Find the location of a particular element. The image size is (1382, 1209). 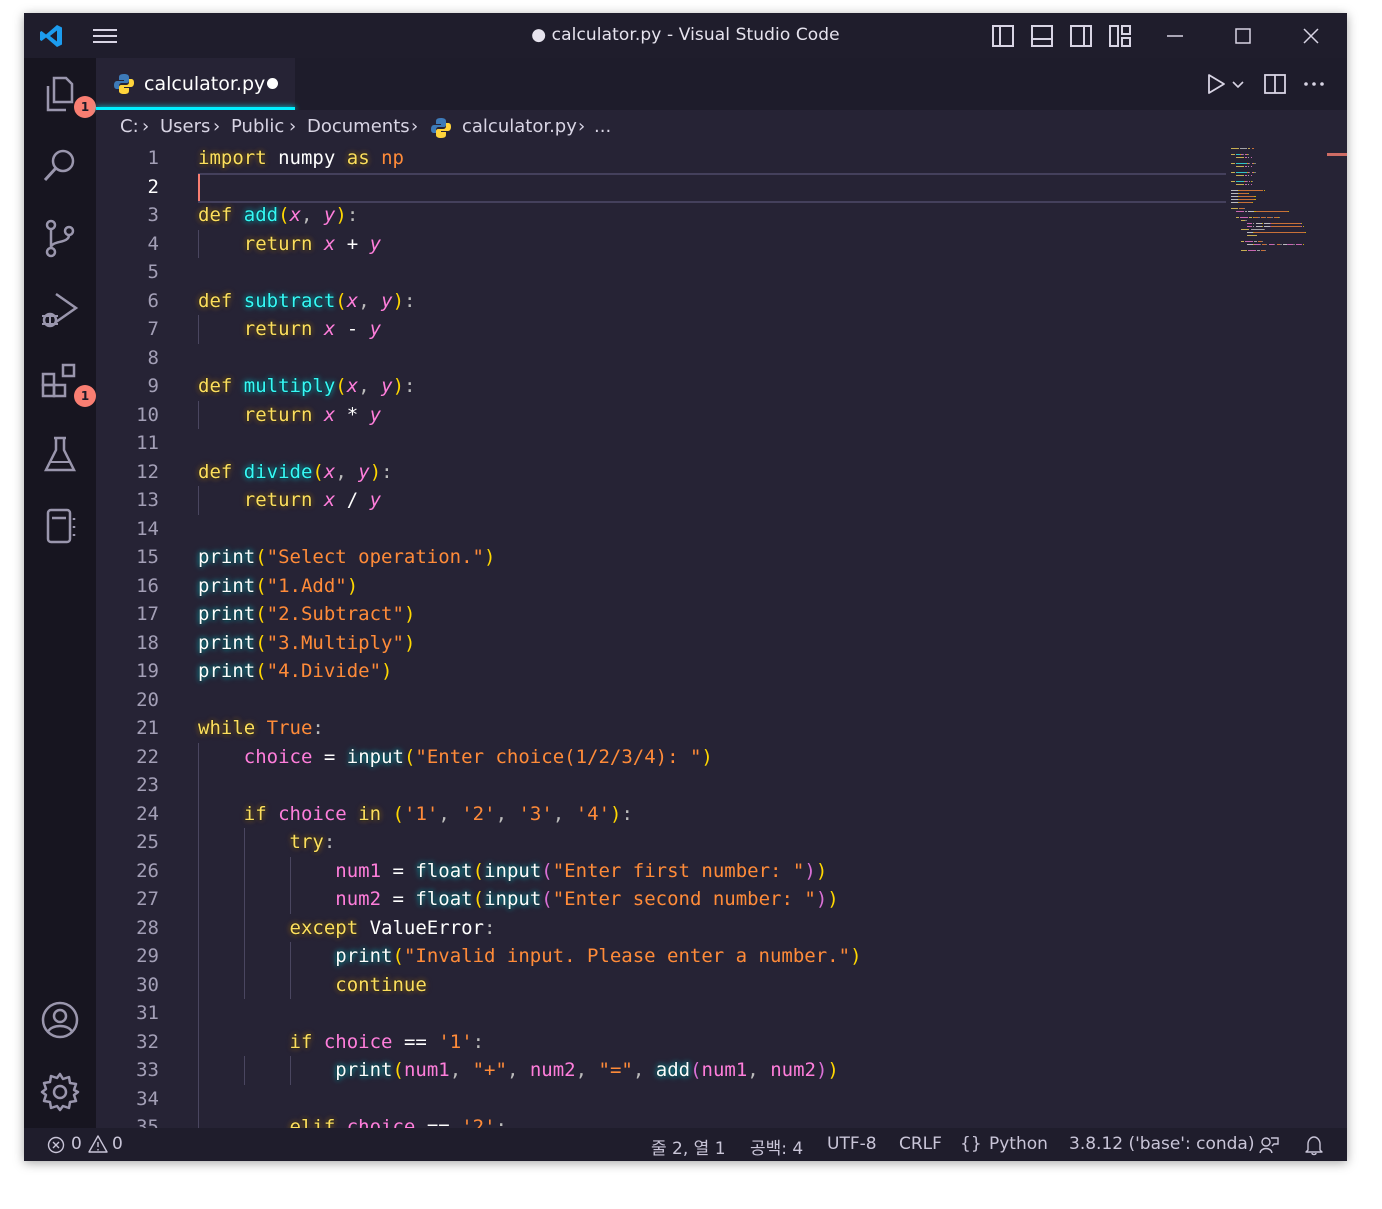

close-icon is located at coordinates (1311, 36).